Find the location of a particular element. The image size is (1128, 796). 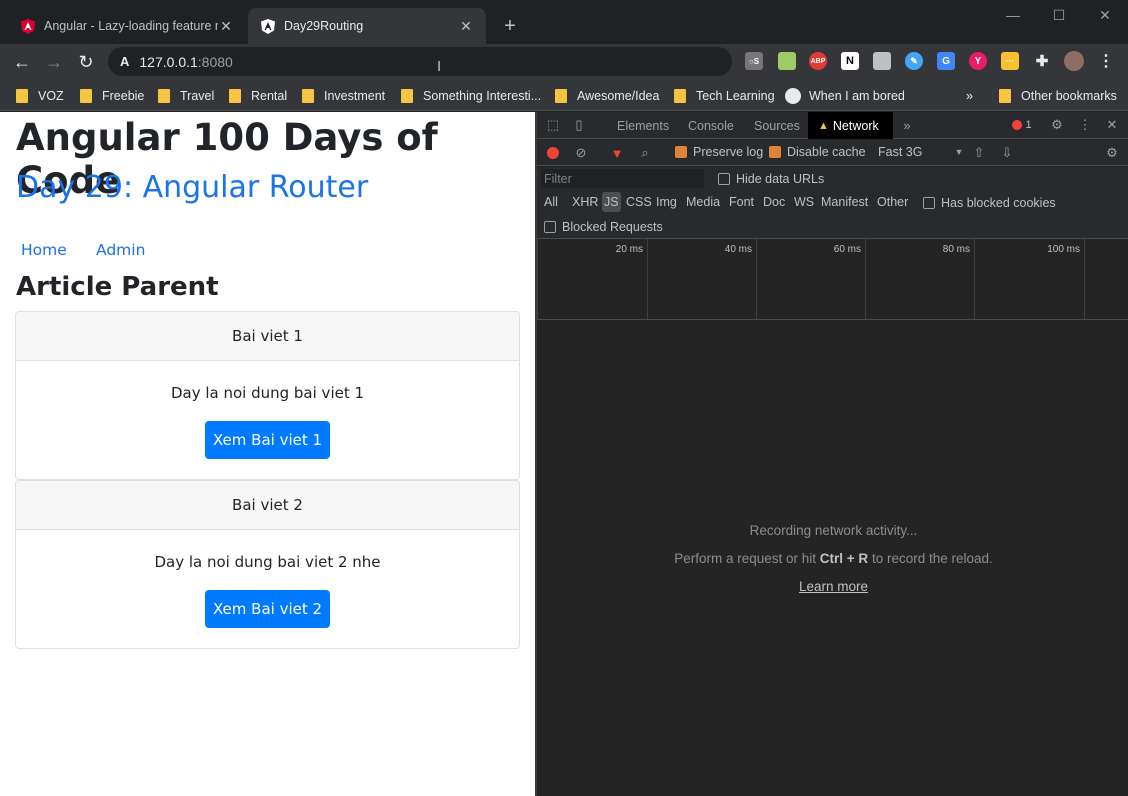

bookmark-folder: Investment is located at coordinates (343, 96).